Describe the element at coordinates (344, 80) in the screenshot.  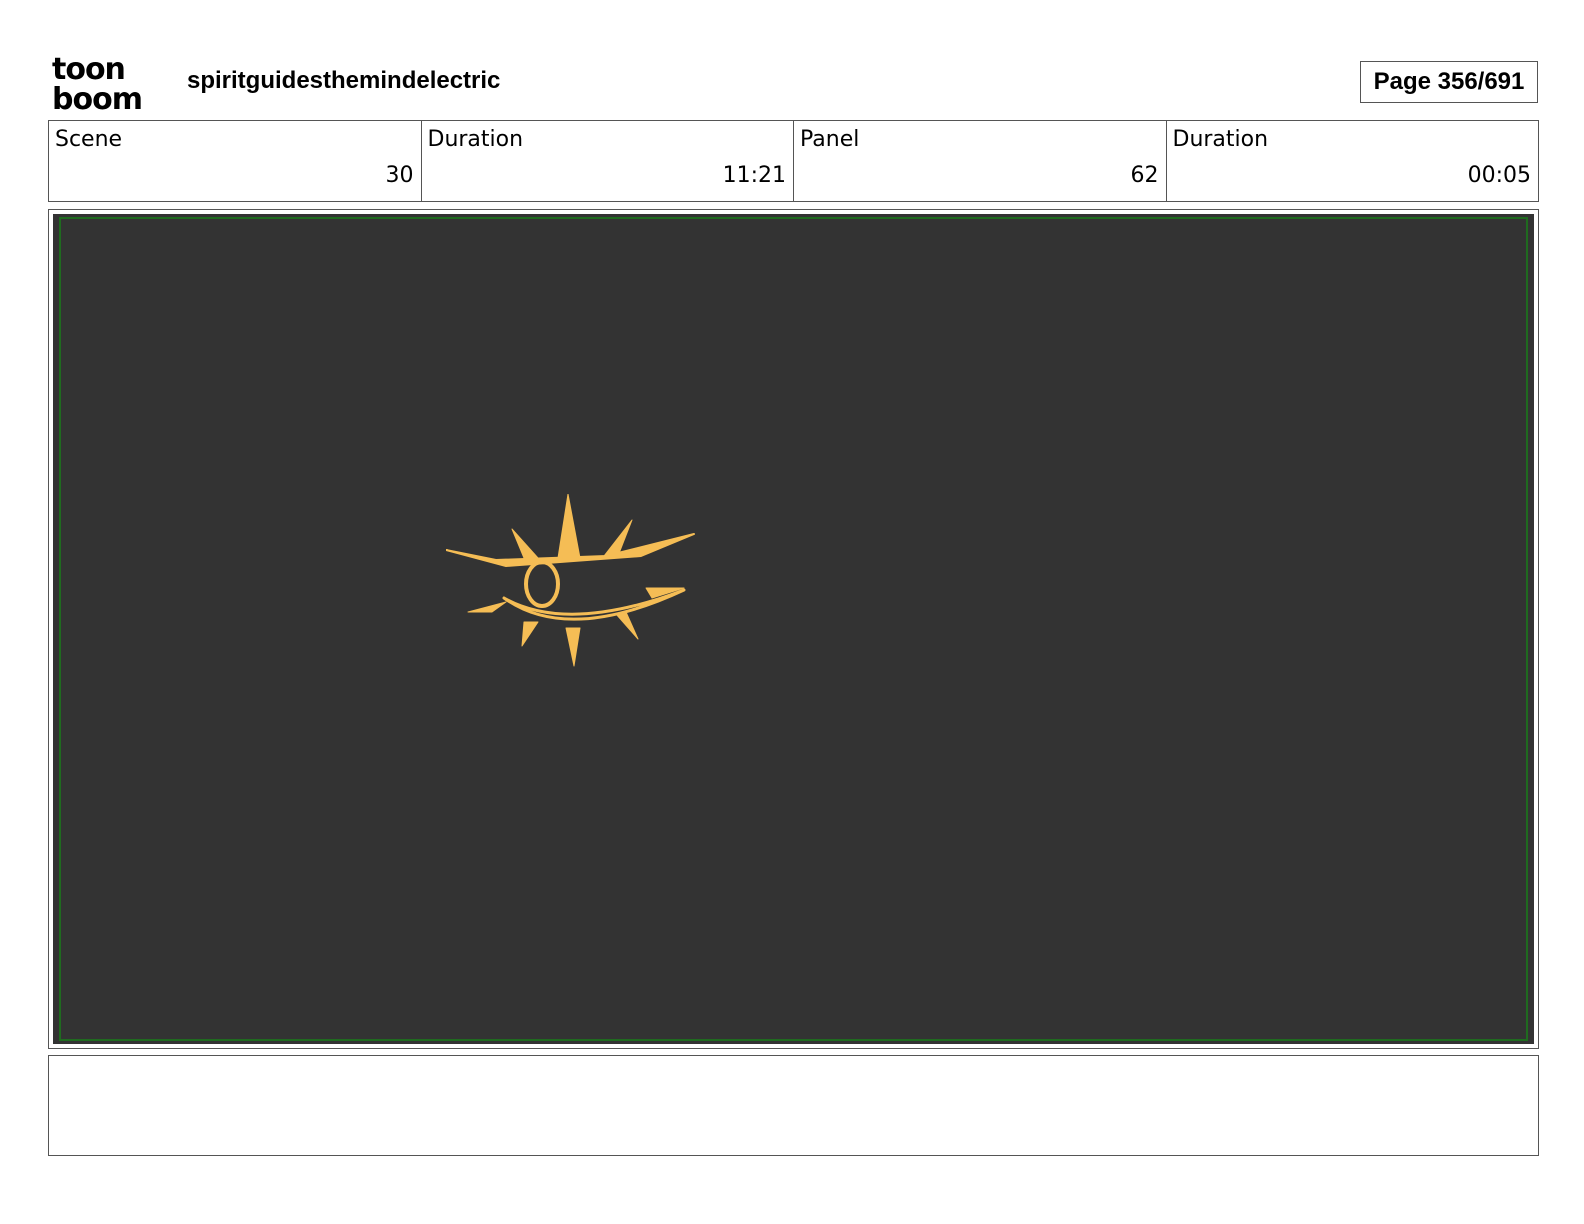
I see `project-title: spiritguidesthemindelectric` at that location.